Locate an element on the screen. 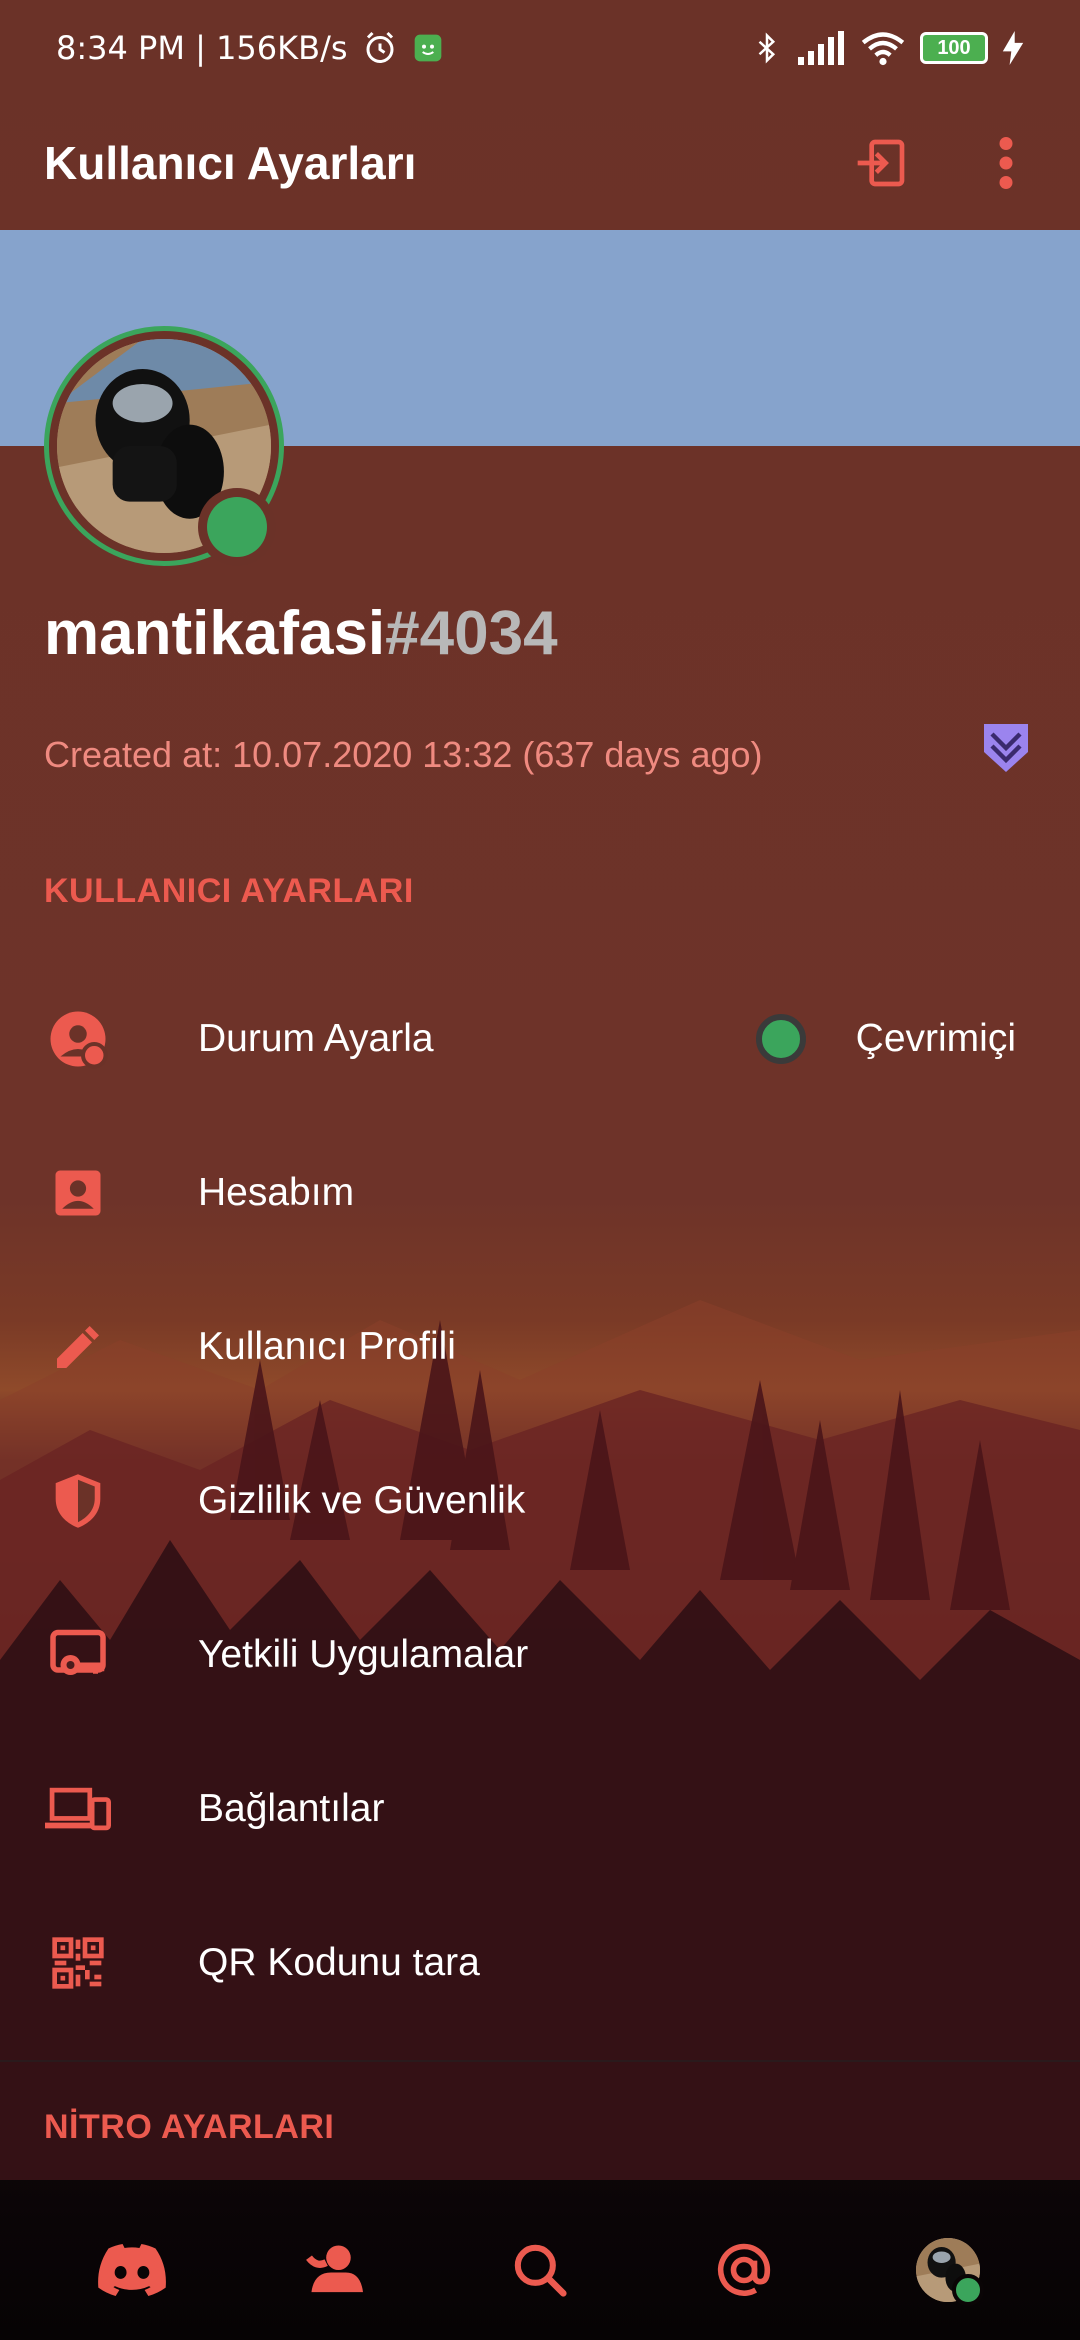 Image resolution: width=1080 pixels, height=2340 pixels. logout-icon is located at coordinates (881, 163).